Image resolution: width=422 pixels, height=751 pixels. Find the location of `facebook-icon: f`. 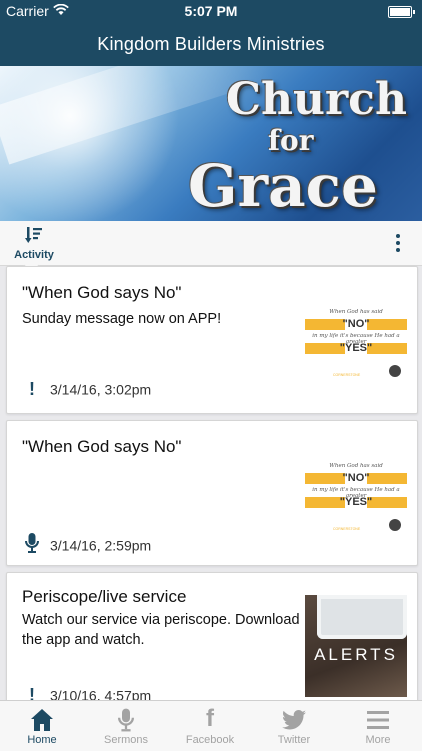

facebook-icon: f is located at coordinates (210, 718).